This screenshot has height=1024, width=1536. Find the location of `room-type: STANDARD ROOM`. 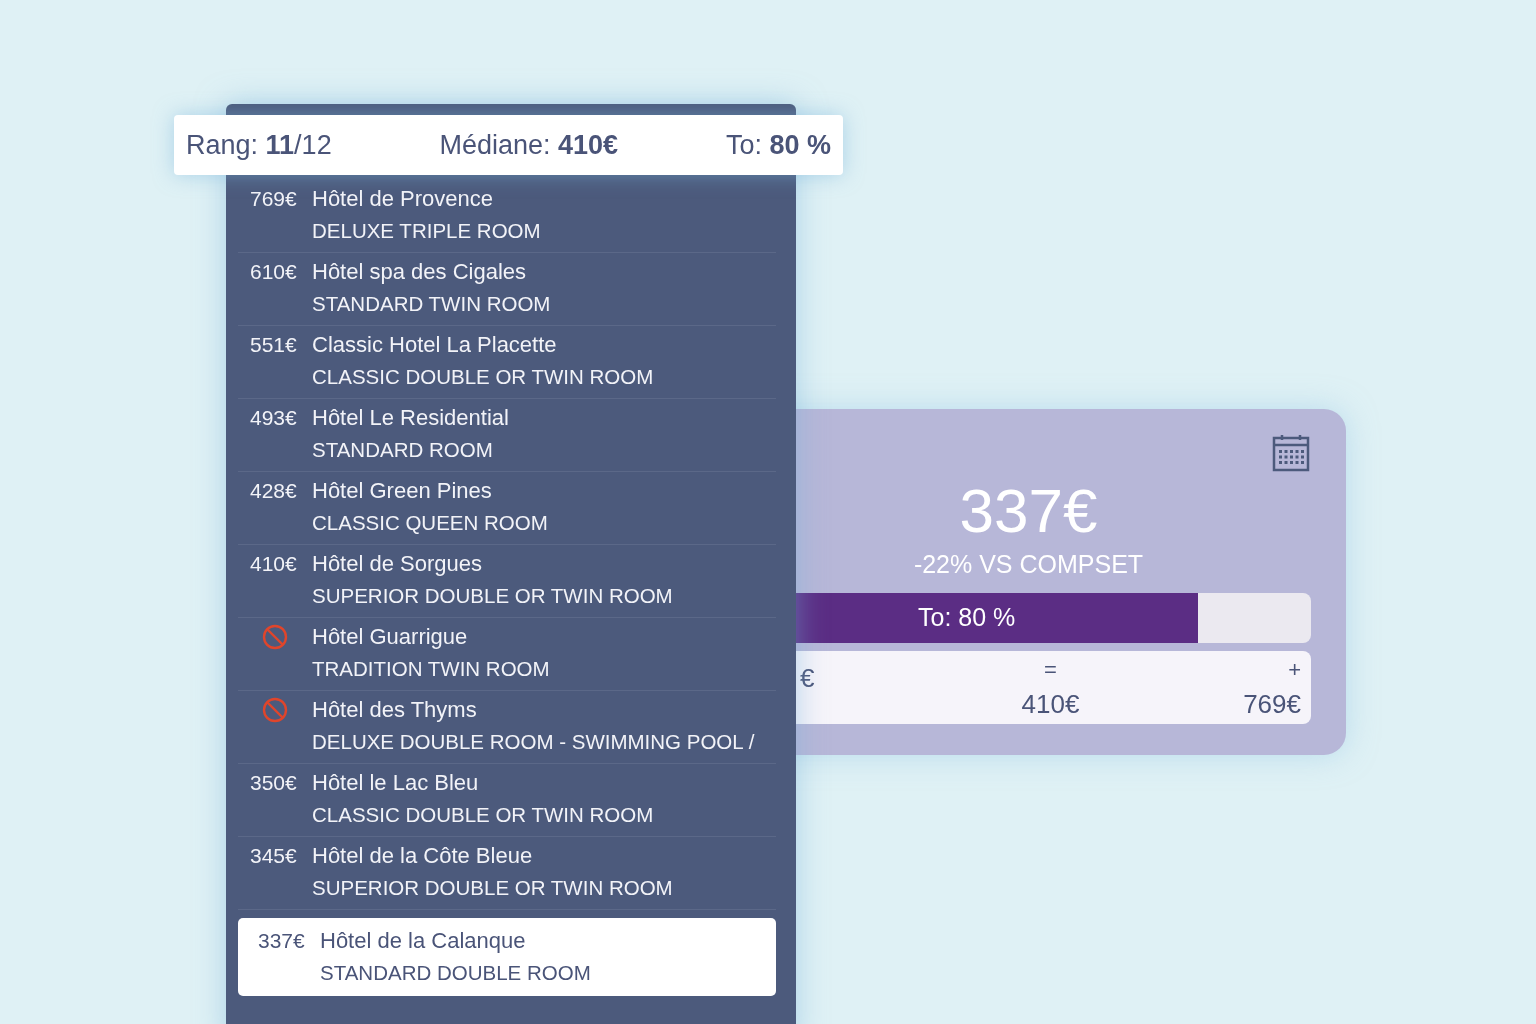

room-type: STANDARD ROOM is located at coordinates (403, 450).